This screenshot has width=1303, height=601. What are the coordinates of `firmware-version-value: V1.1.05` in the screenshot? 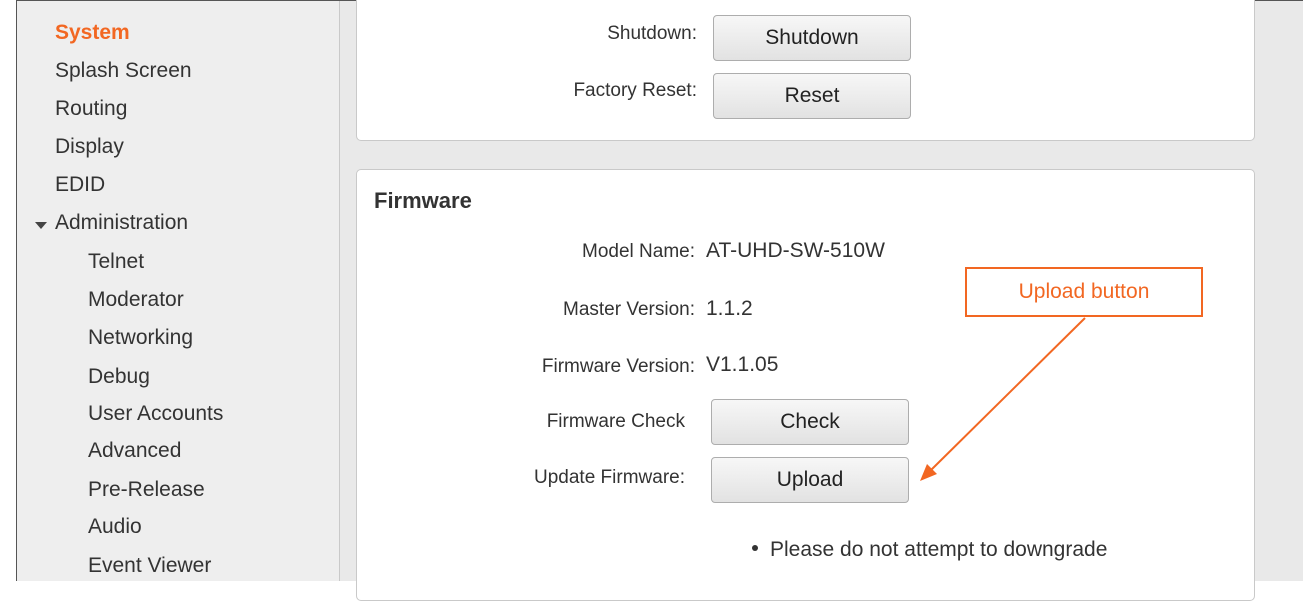 It's located at (742, 364).